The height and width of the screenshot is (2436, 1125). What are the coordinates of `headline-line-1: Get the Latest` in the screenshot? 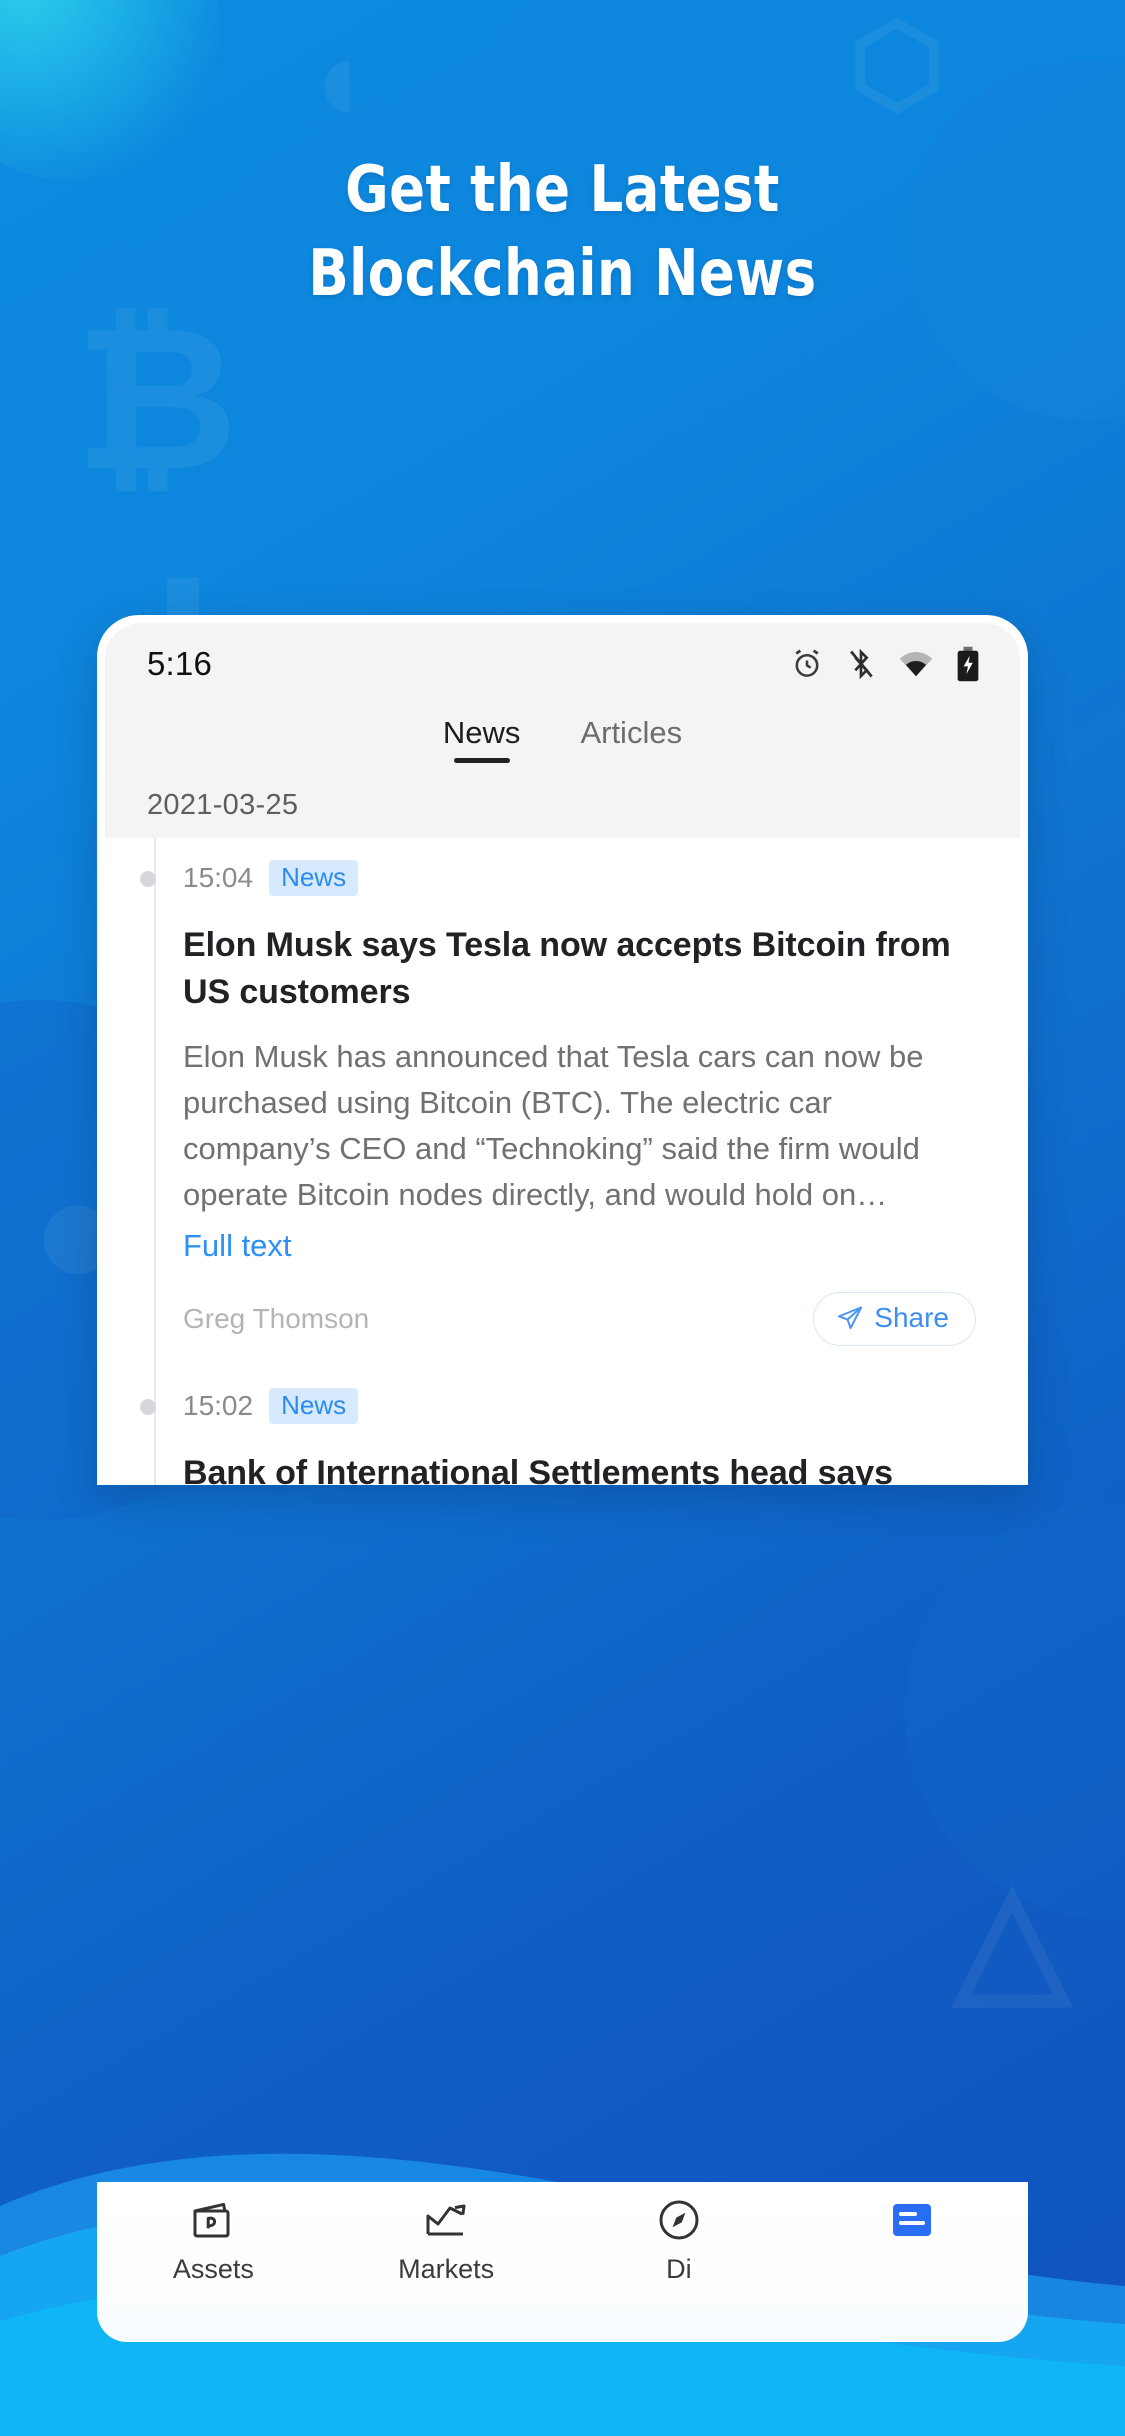 It's located at (562, 190).